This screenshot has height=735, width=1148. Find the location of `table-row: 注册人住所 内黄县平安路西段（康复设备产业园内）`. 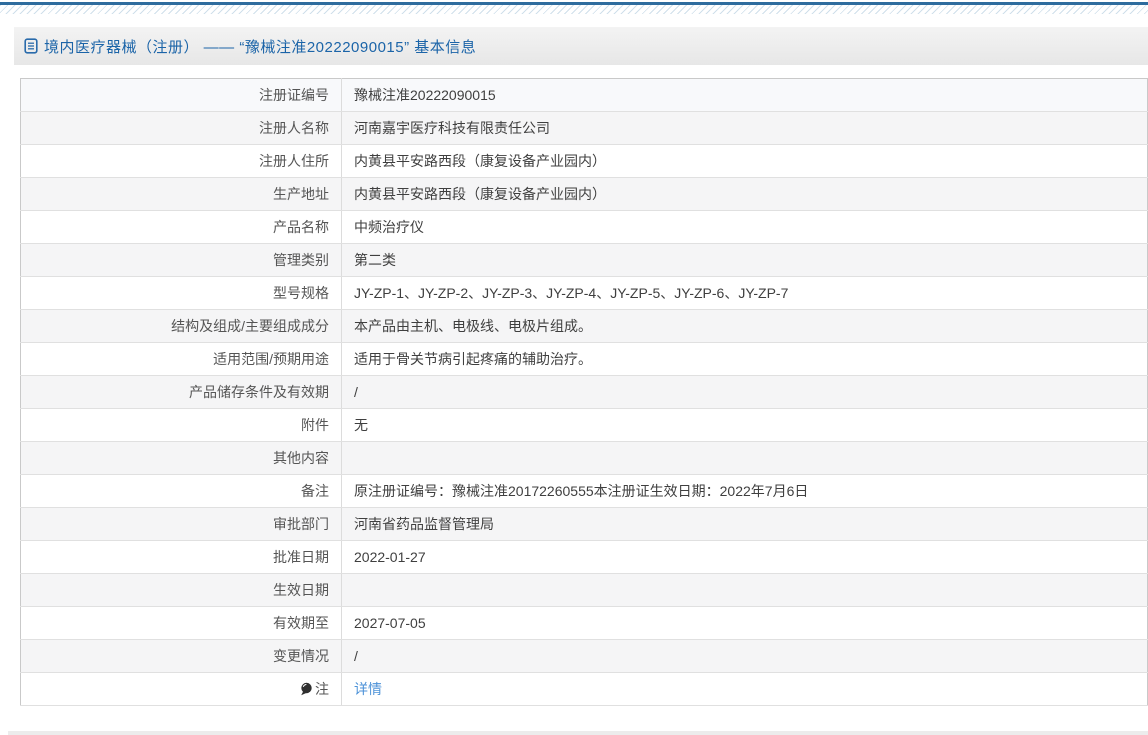

table-row: 注册人住所 内黄县平安路西段（康复设备产业园内） is located at coordinates (584, 161).